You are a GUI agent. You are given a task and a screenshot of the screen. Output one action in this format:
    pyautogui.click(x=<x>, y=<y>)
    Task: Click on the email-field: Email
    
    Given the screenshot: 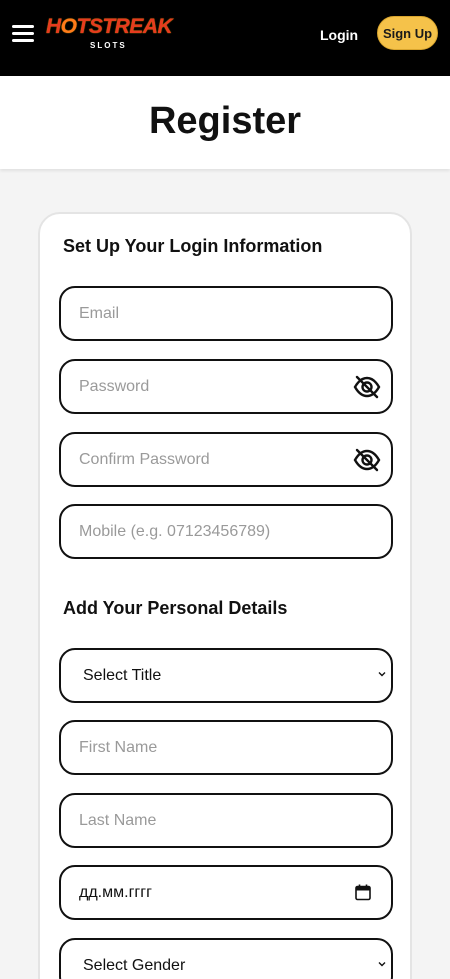 What is the action you would take?
    pyautogui.click(x=226, y=313)
    